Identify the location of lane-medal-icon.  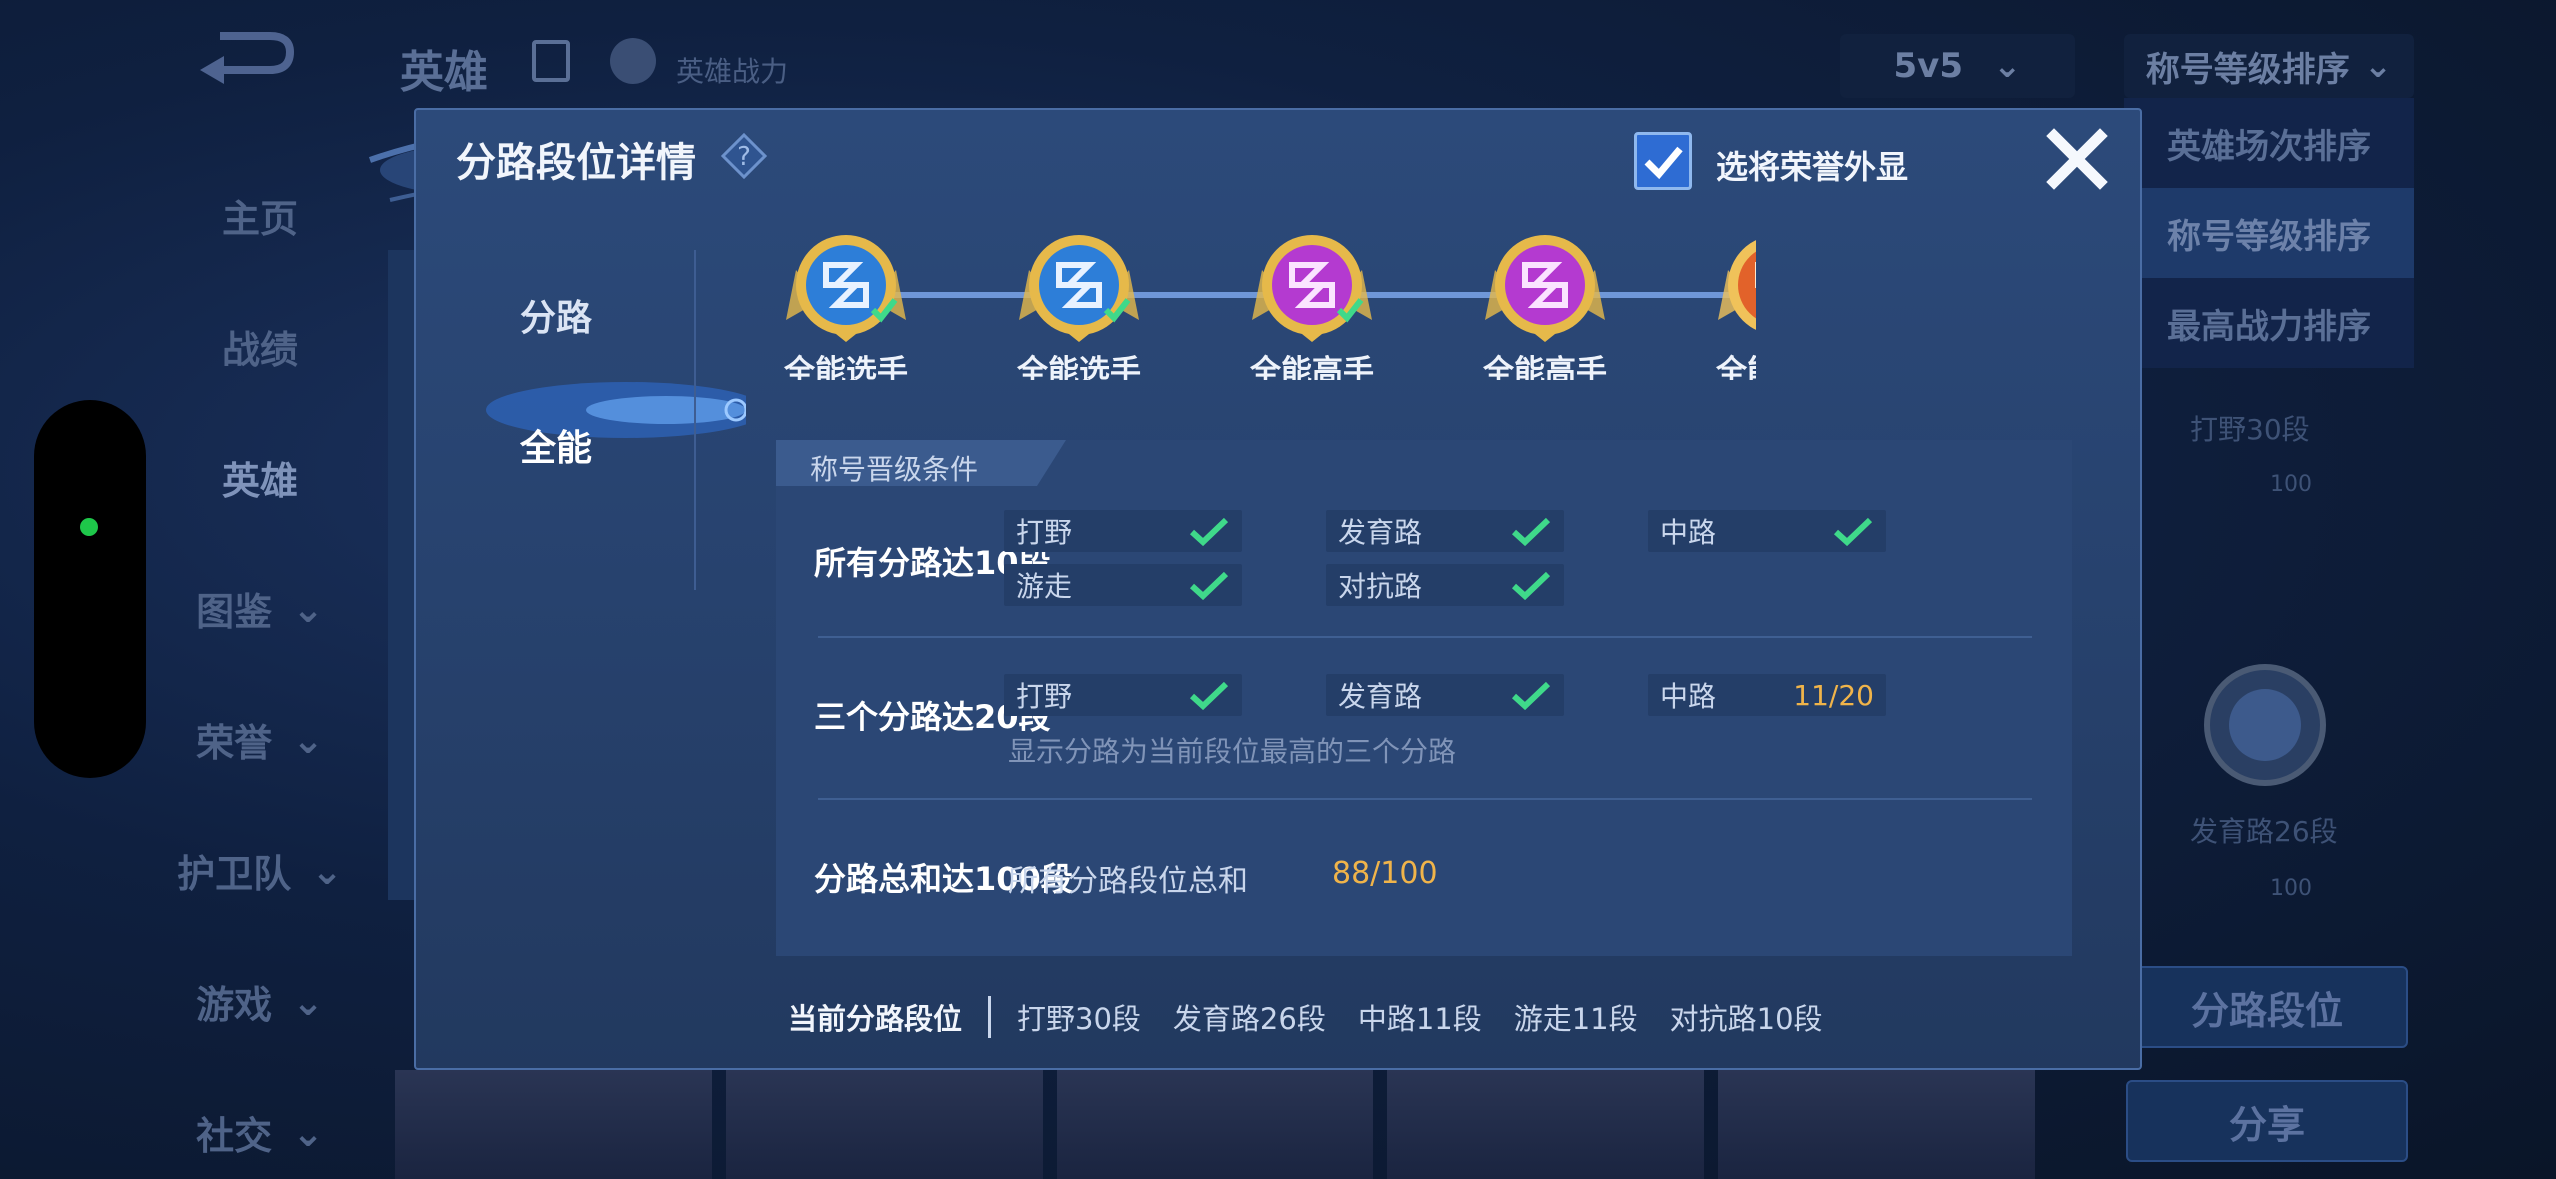
(2265, 725).